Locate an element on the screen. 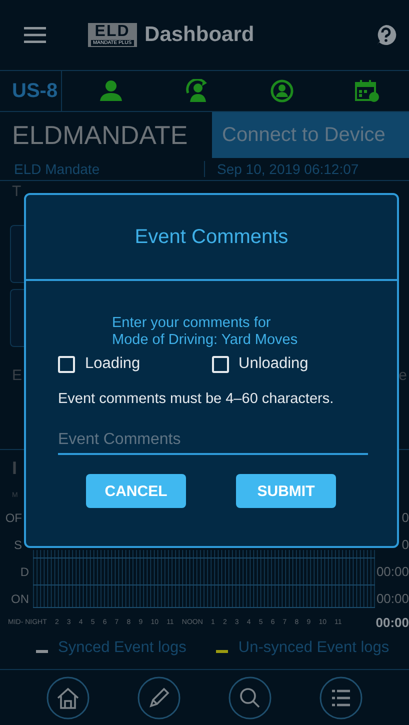 Image resolution: width=409 pixels, height=725 pixels. dialog-button: SUBMIT is located at coordinates (286, 491).